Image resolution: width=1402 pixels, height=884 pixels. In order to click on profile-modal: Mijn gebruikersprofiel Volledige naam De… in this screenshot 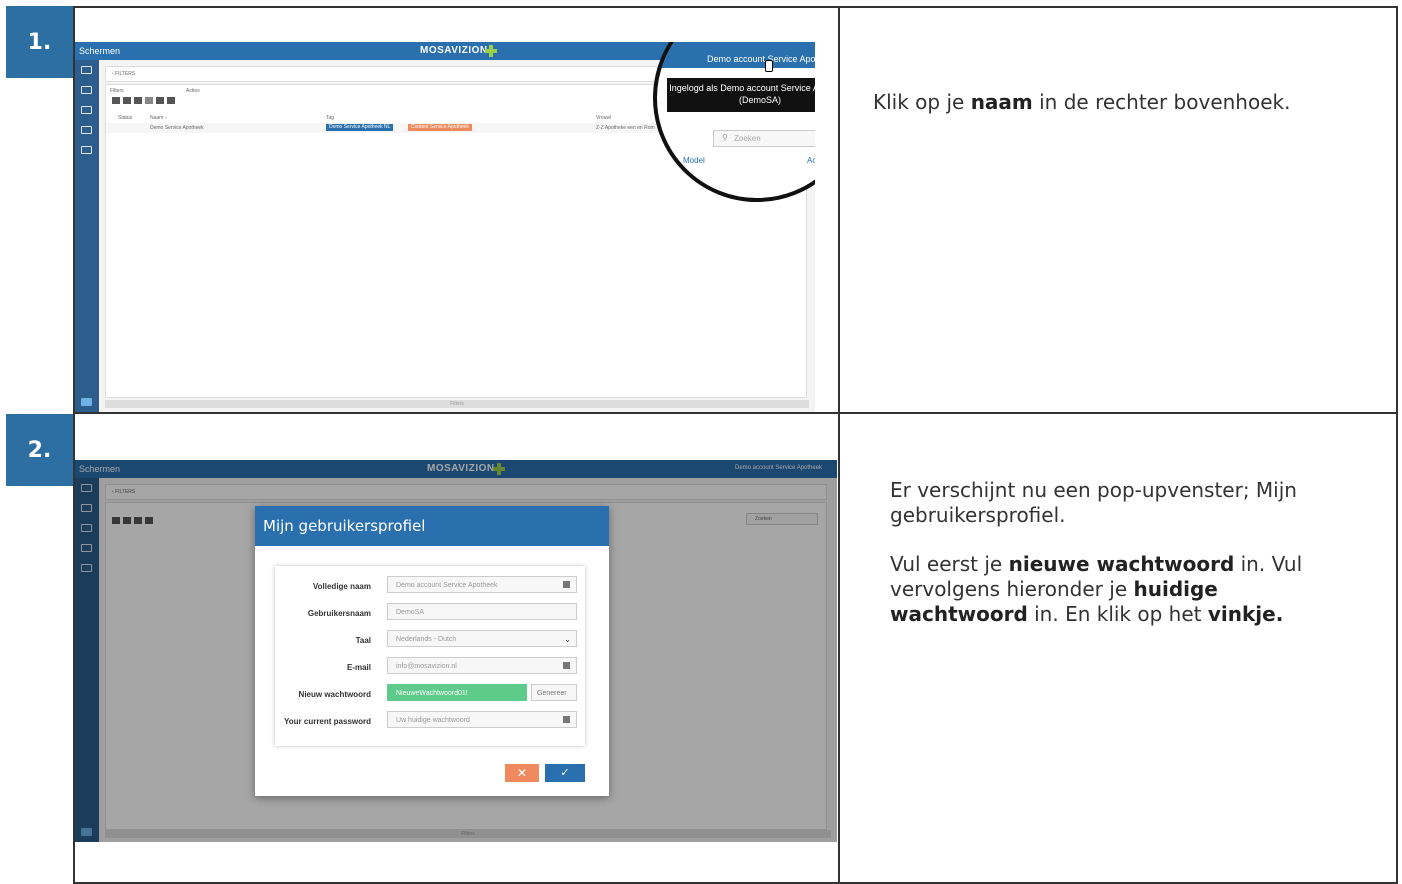, I will do `click(432, 651)`.